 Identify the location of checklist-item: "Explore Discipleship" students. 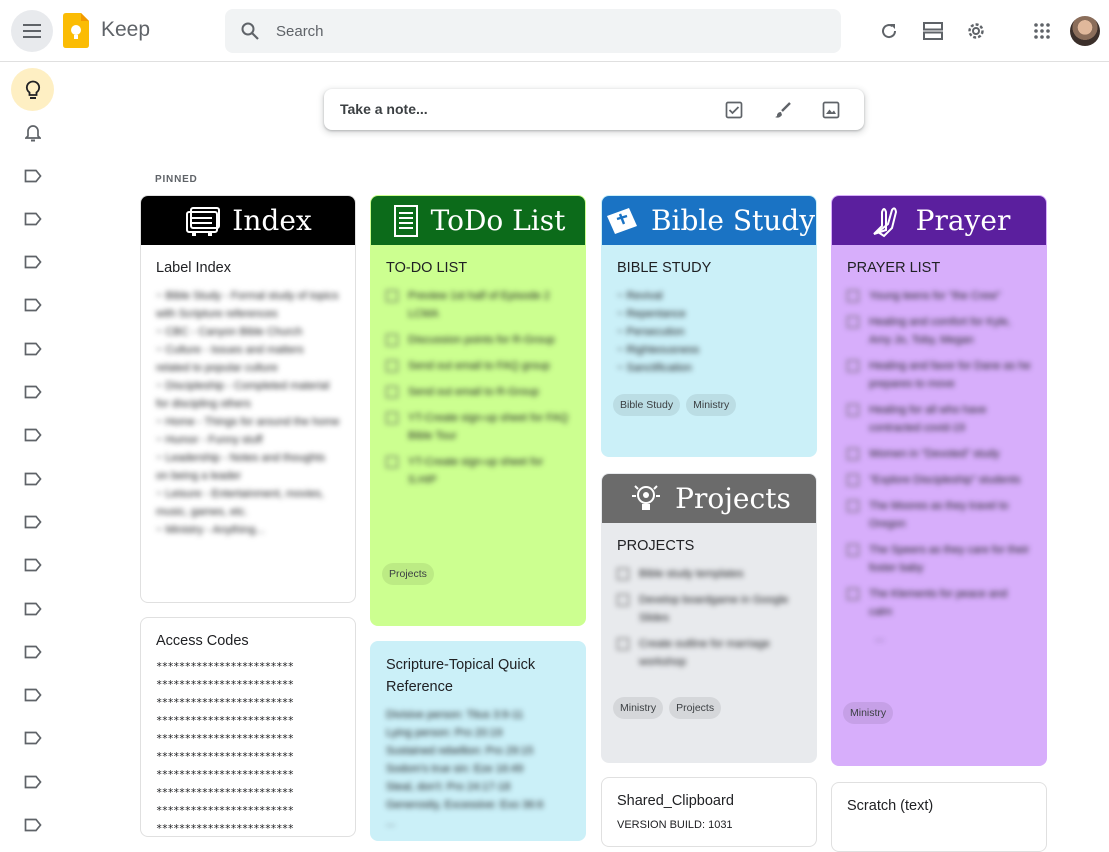
(939, 480).